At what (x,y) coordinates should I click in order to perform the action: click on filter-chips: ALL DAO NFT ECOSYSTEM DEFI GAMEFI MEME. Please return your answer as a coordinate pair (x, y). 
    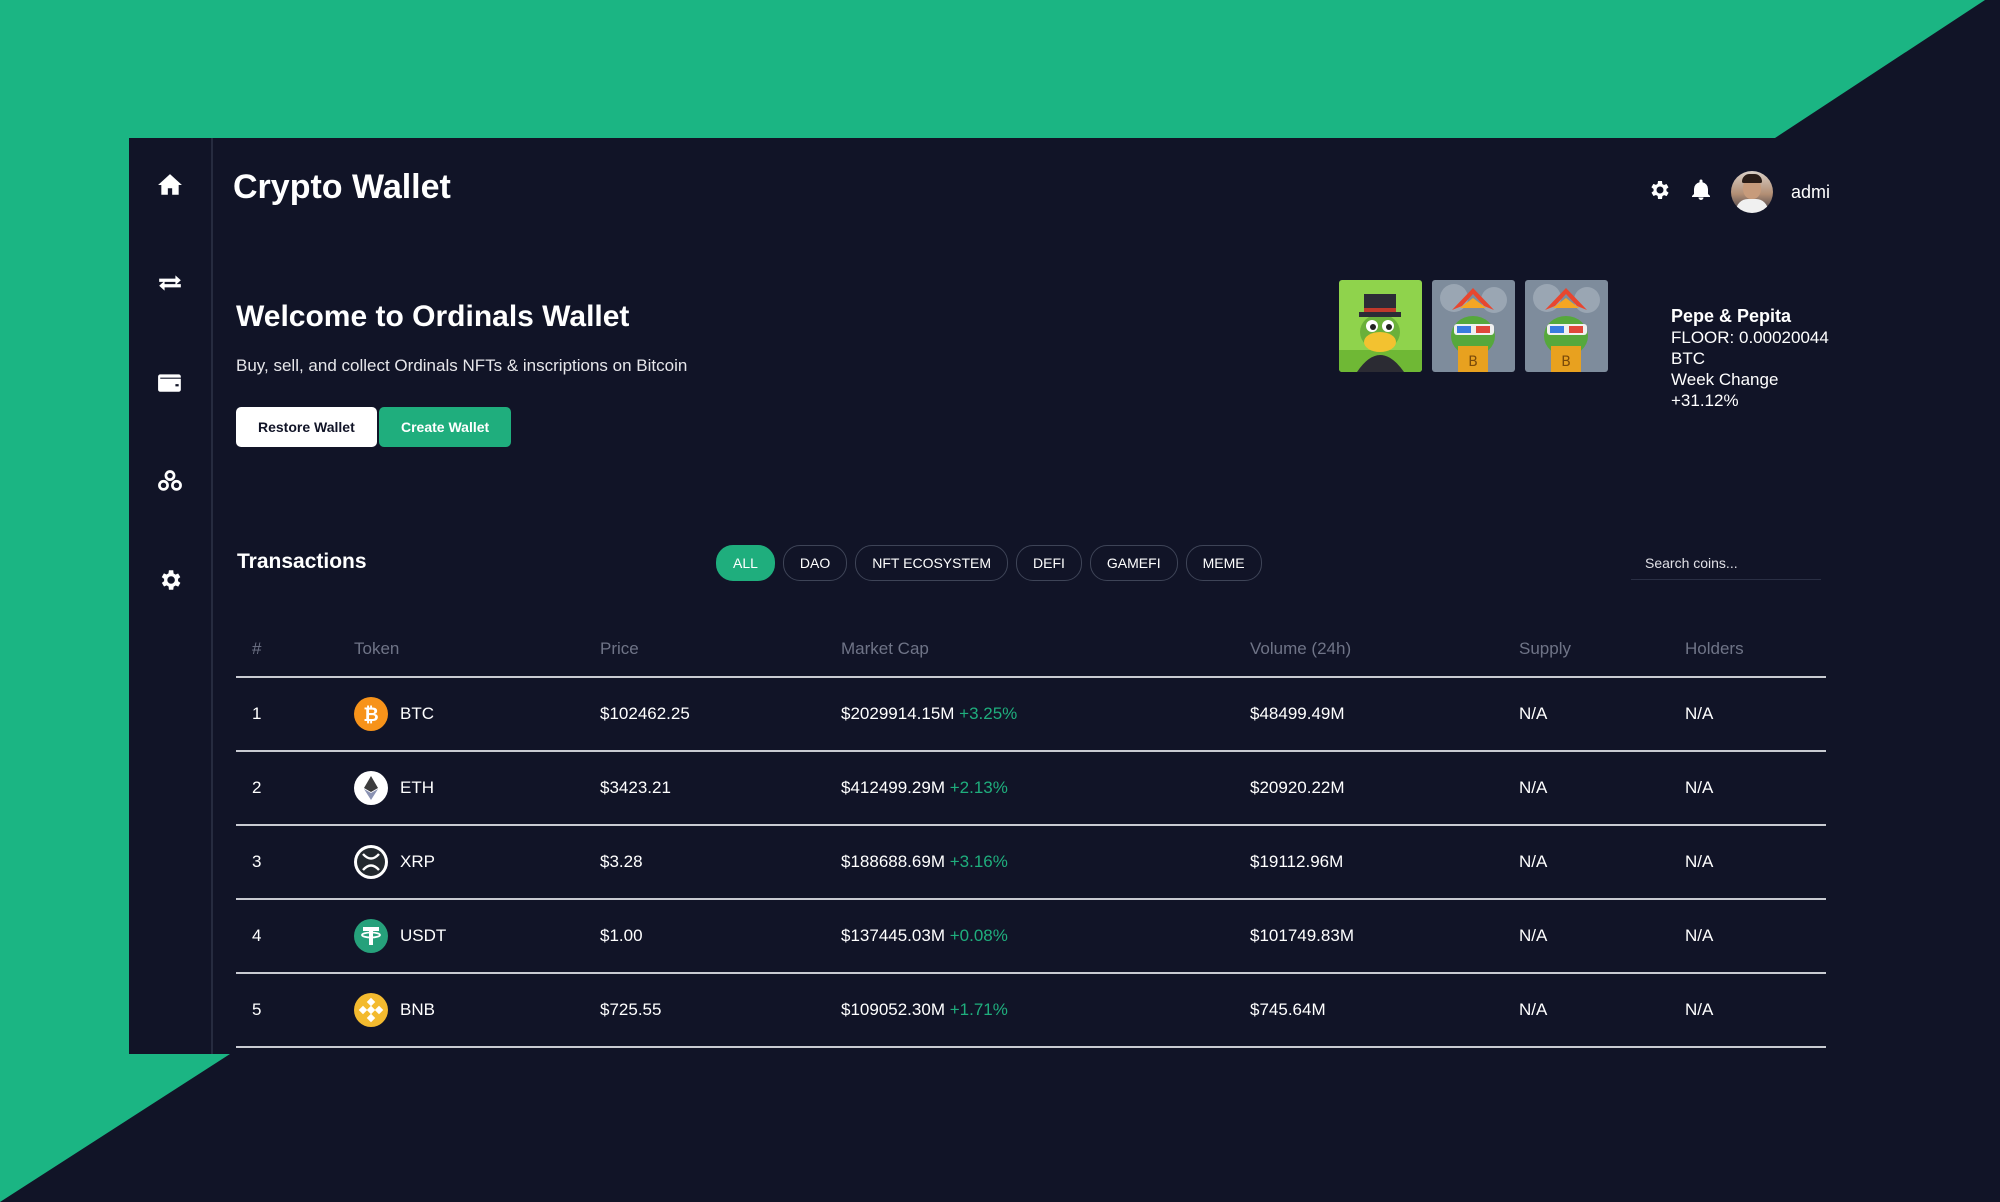
    Looking at the image, I should click on (989, 563).